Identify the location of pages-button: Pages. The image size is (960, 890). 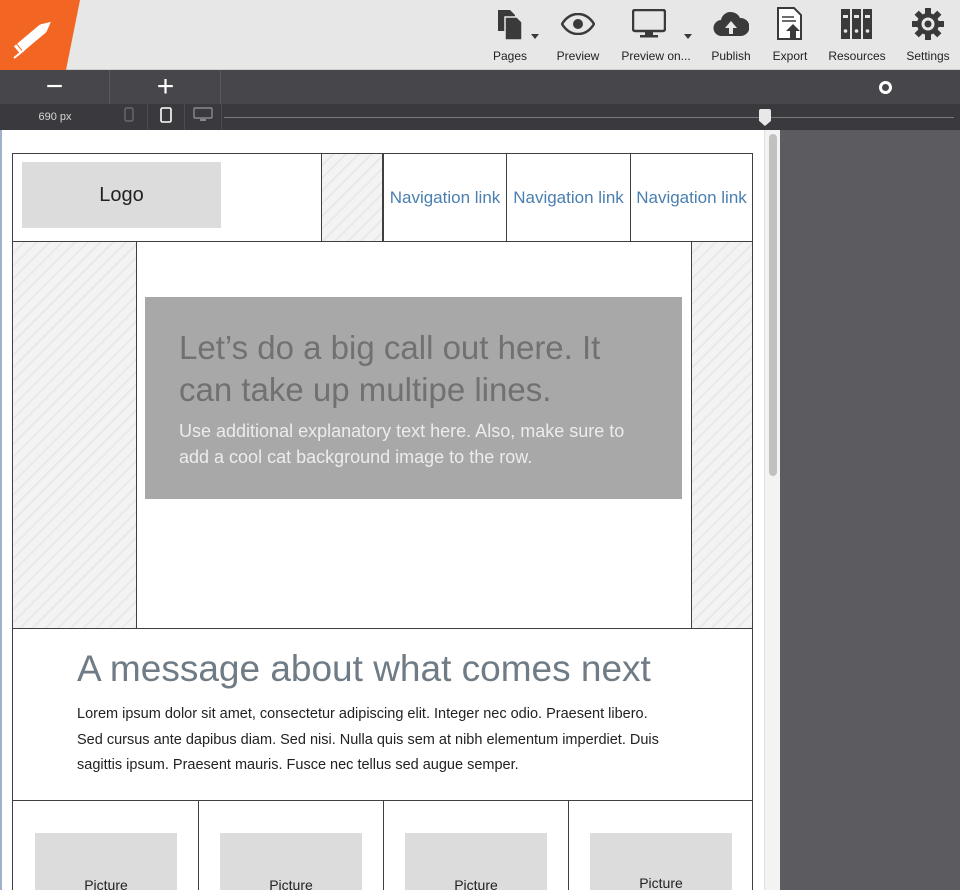
(510, 35).